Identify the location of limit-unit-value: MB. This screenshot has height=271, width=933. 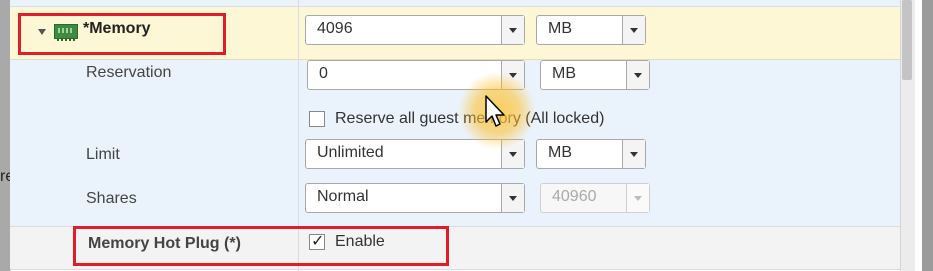
(560, 152).